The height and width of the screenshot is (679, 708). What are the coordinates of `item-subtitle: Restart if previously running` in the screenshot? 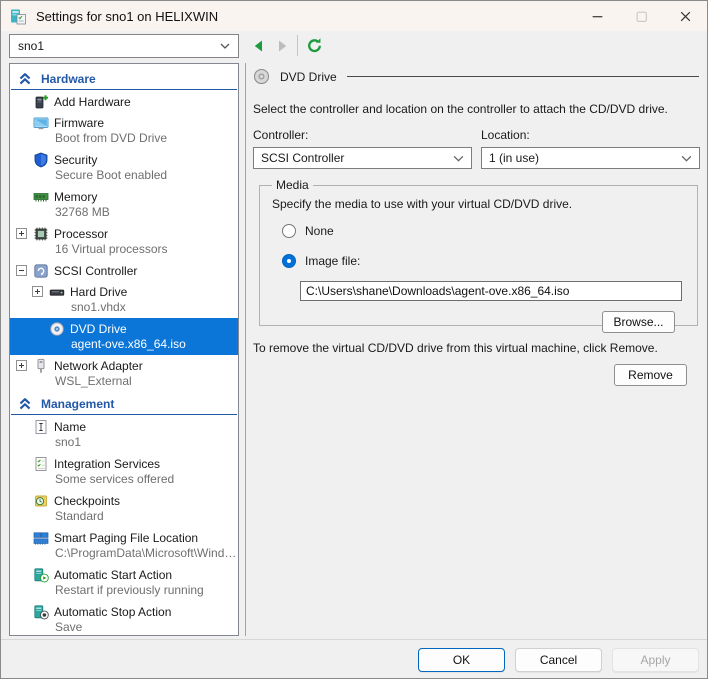 It's located at (129, 590).